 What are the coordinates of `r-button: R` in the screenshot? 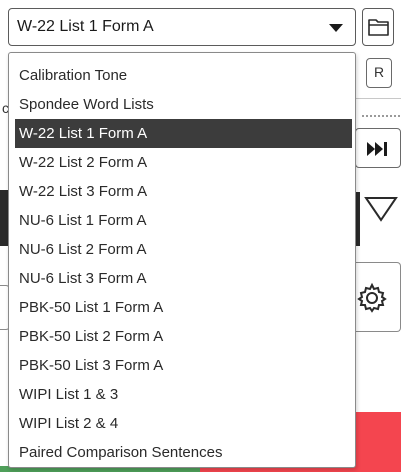 It's located at (379, 73).